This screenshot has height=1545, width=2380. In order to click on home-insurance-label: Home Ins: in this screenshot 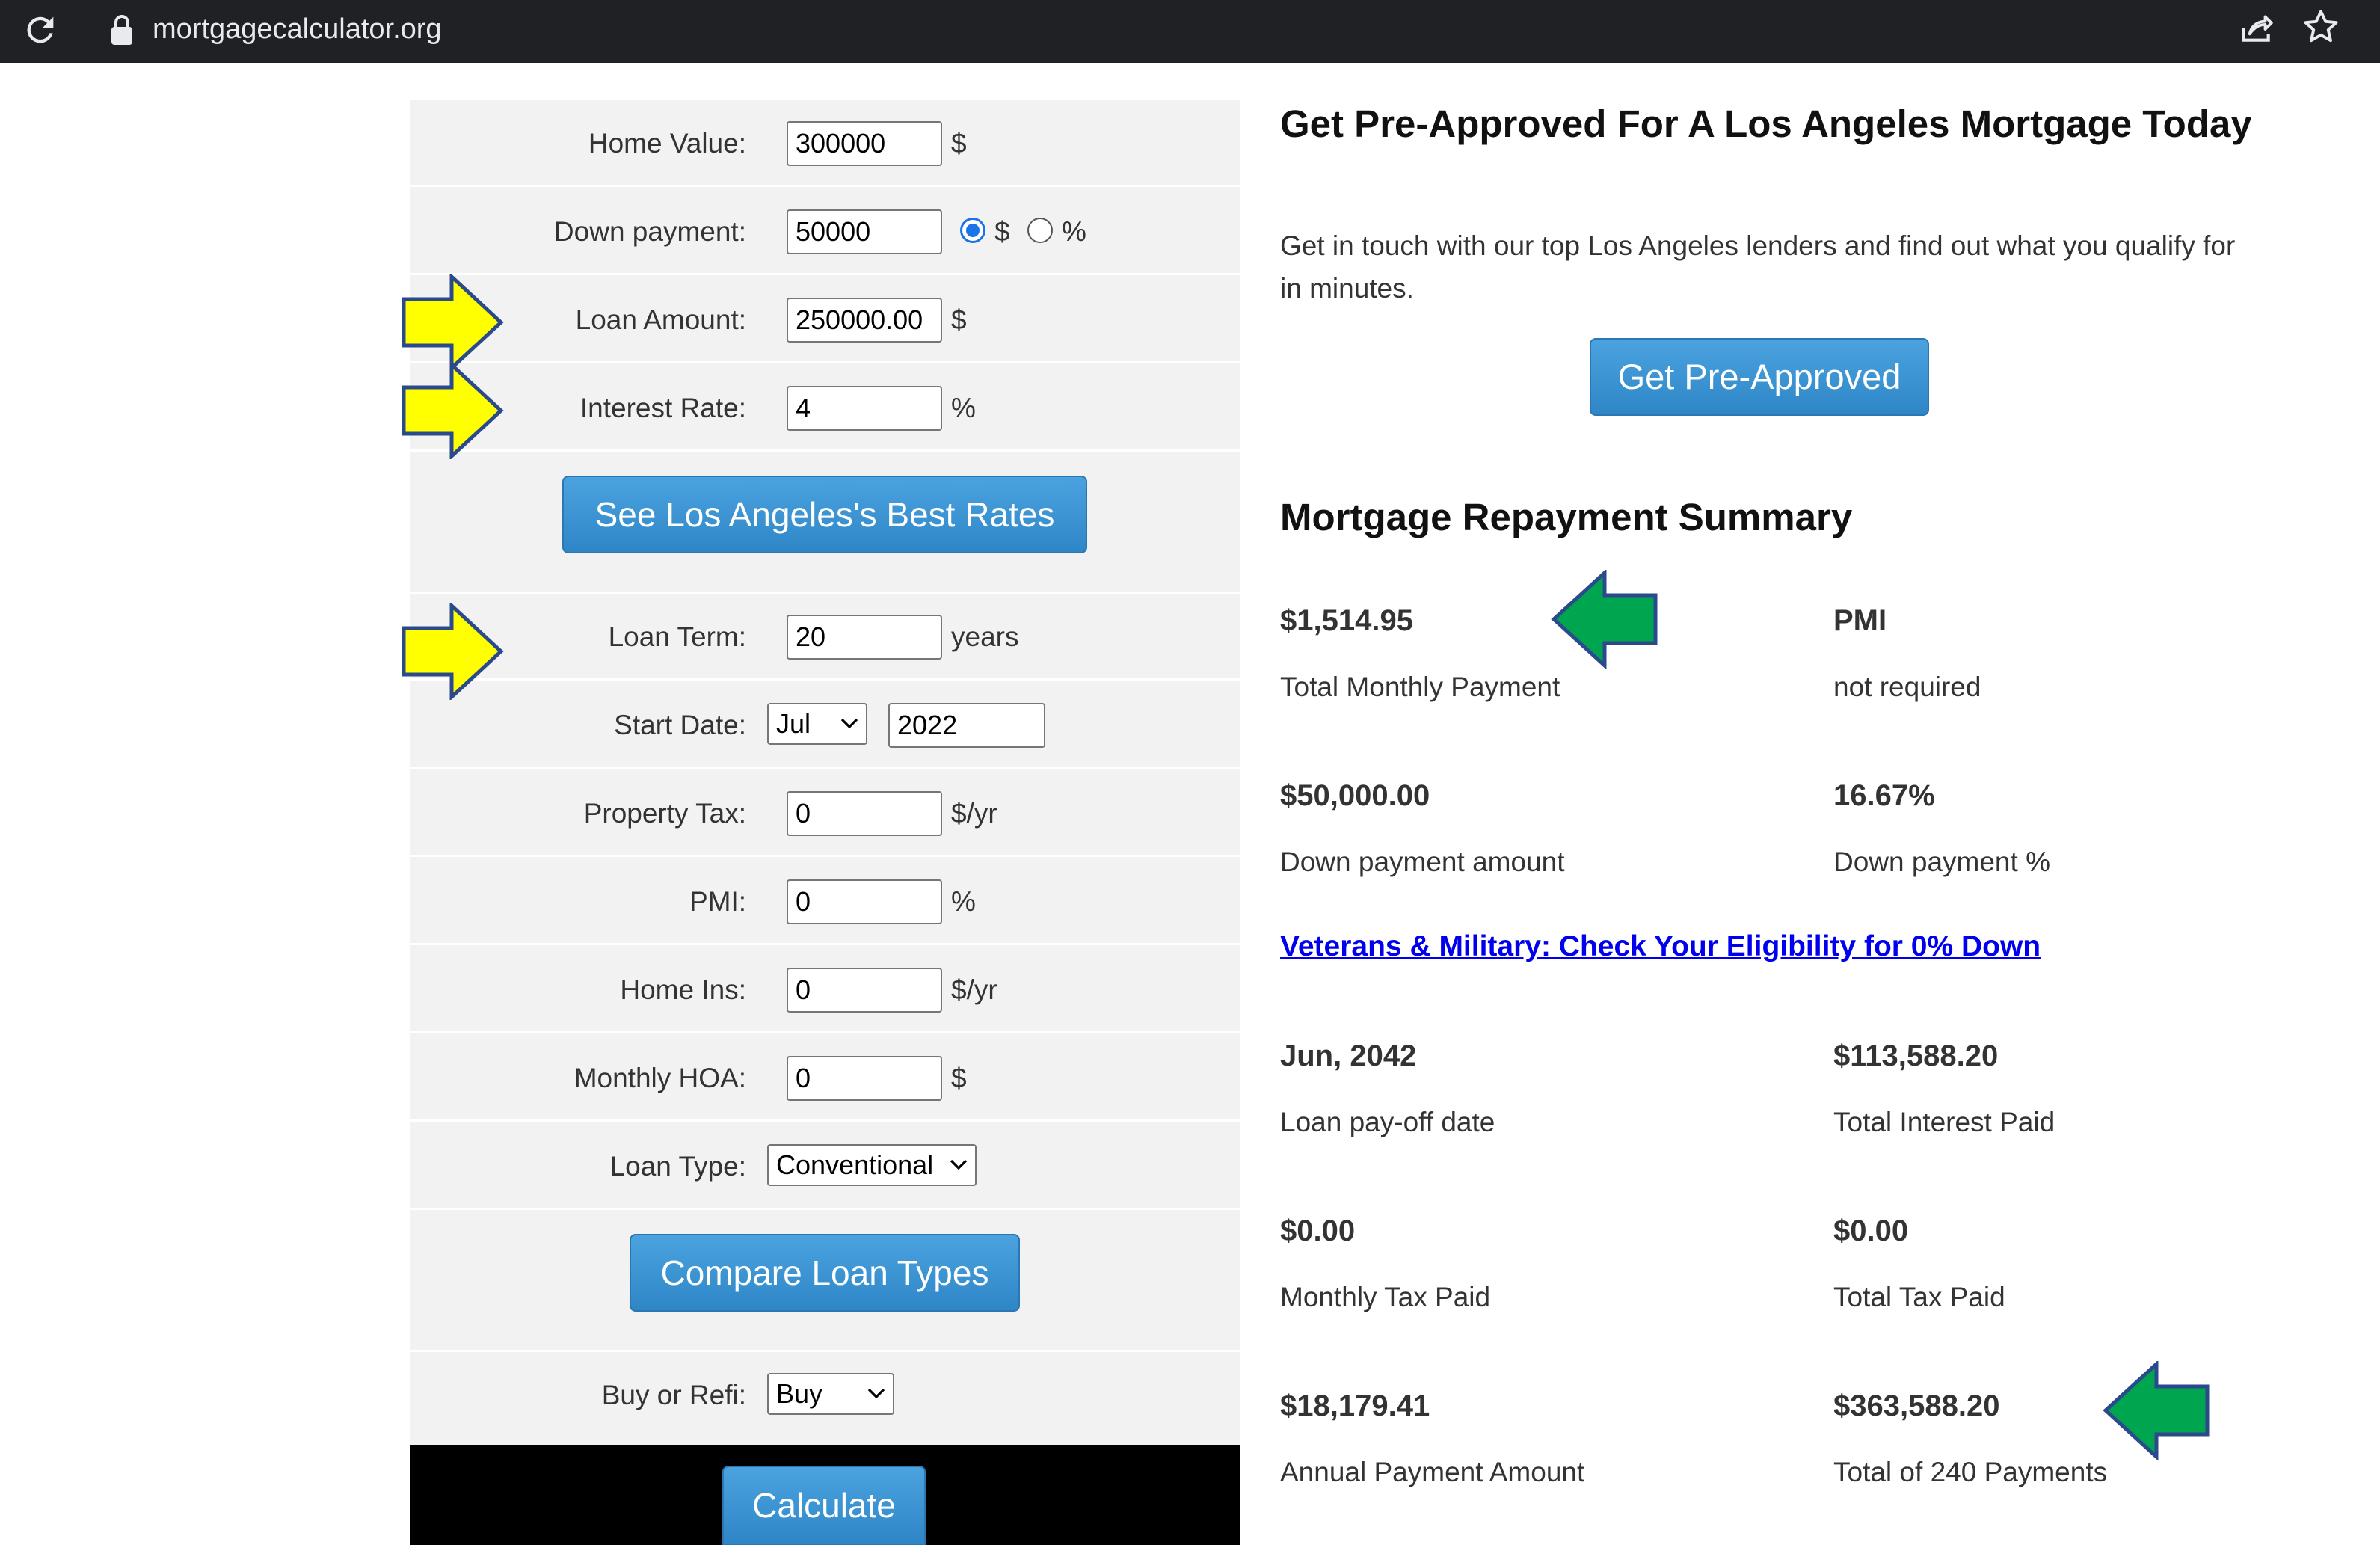, I will do `click(683, 989)`.